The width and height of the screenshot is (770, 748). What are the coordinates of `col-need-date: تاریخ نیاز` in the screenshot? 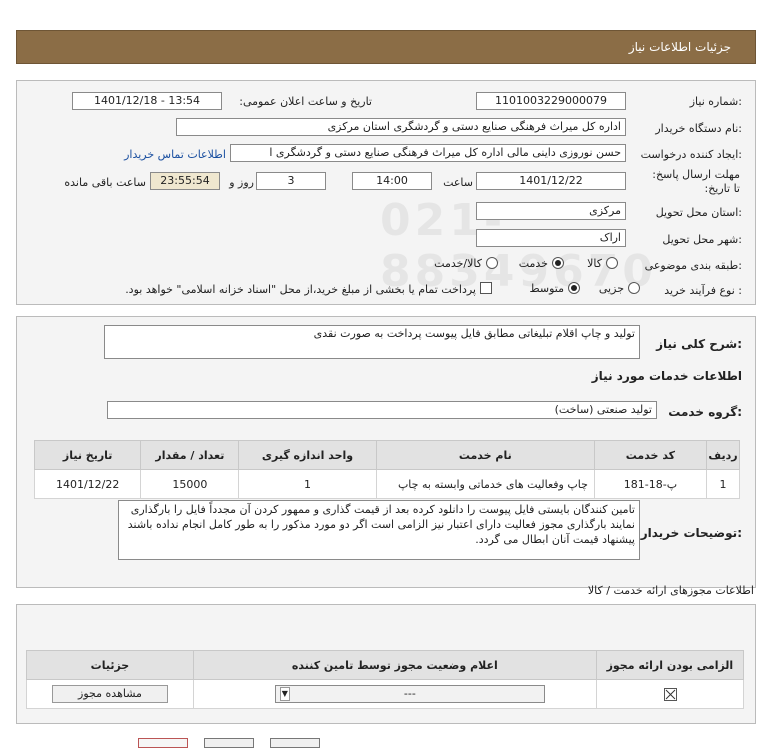 It's located at (87, 455).